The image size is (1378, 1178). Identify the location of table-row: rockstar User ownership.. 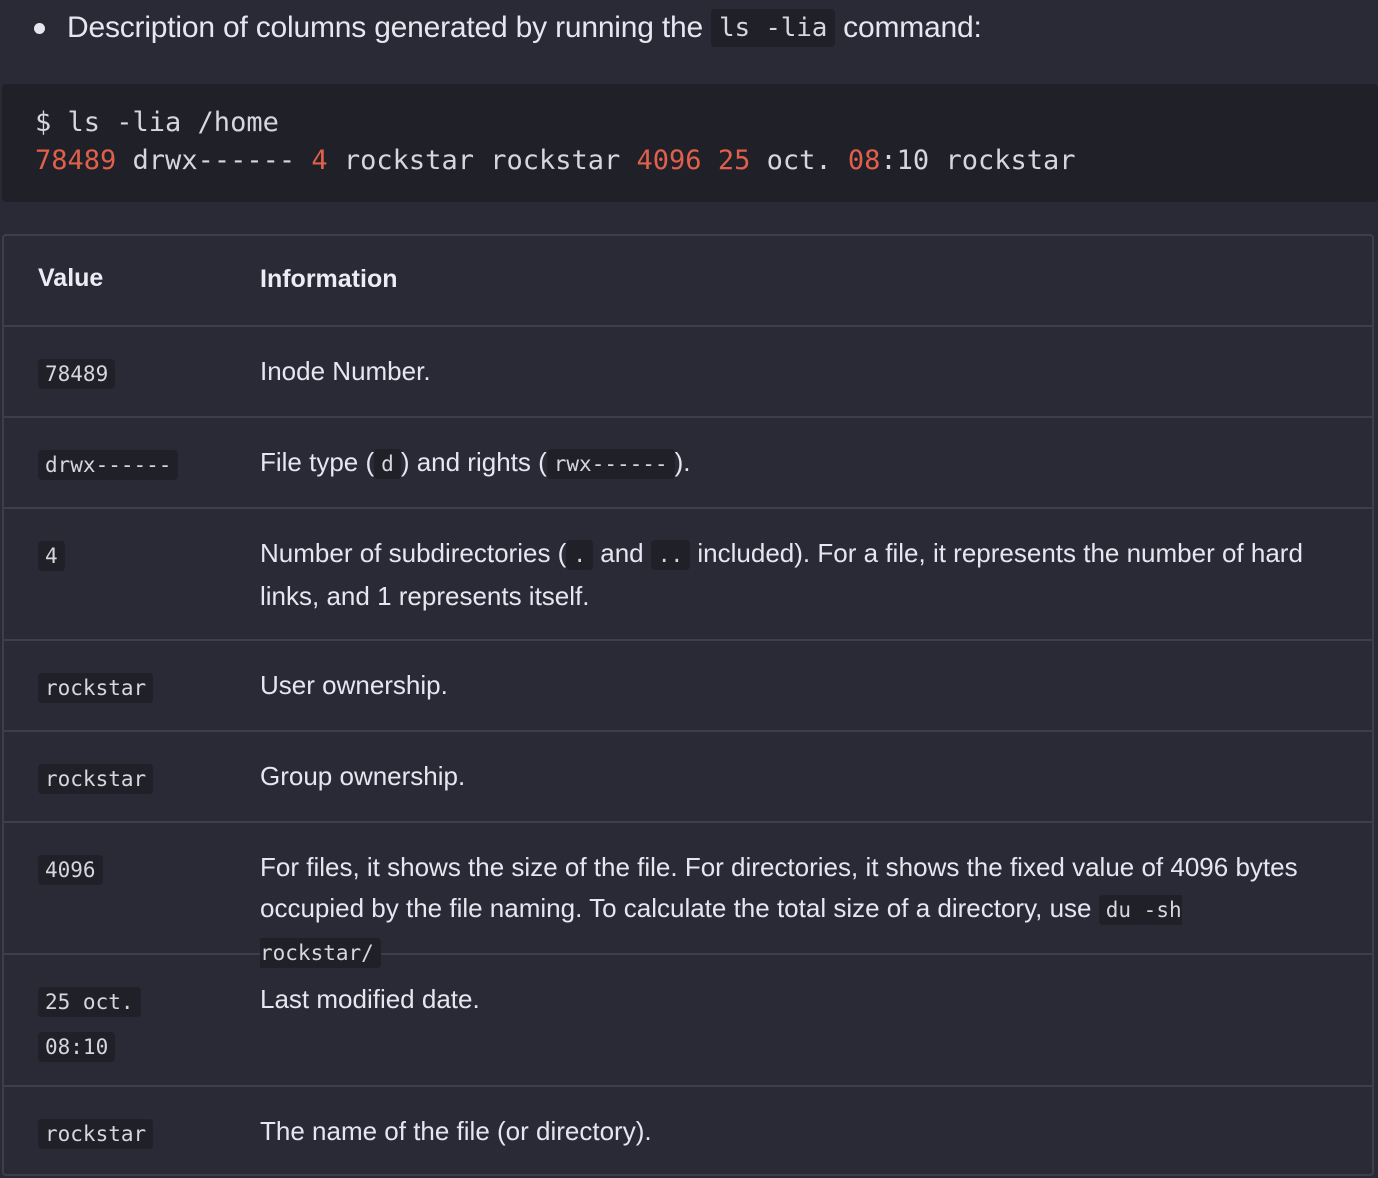
(688, 686).